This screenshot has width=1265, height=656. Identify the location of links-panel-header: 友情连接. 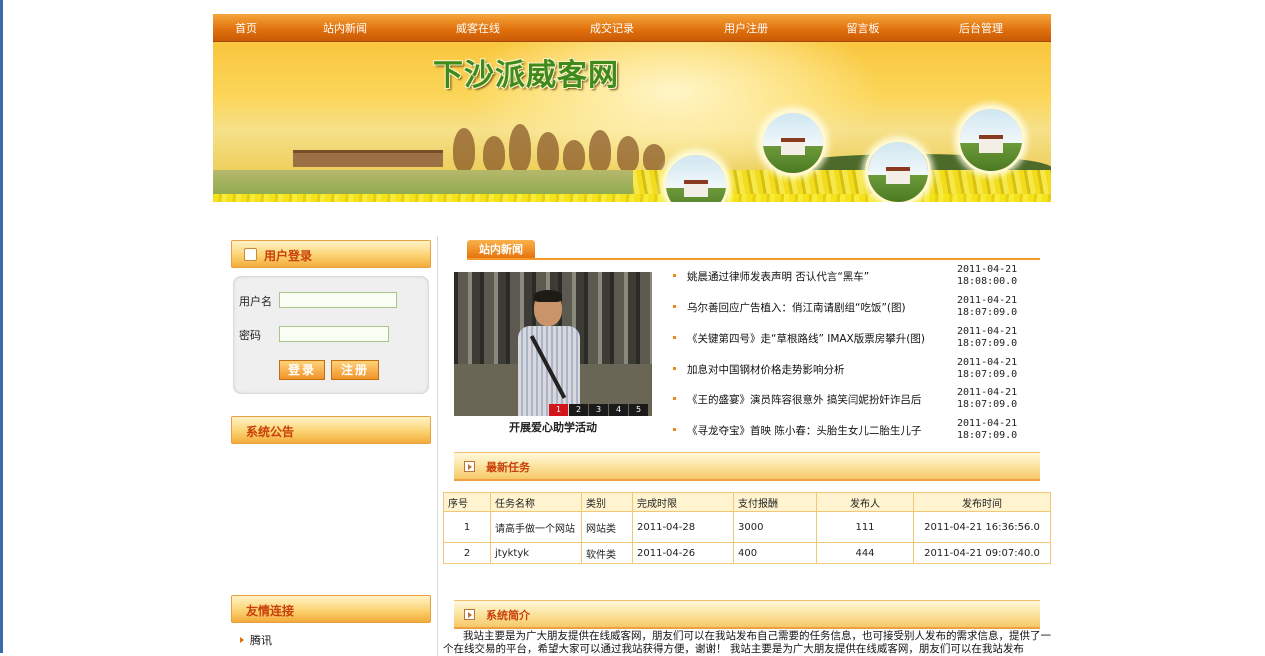
(331, 609).